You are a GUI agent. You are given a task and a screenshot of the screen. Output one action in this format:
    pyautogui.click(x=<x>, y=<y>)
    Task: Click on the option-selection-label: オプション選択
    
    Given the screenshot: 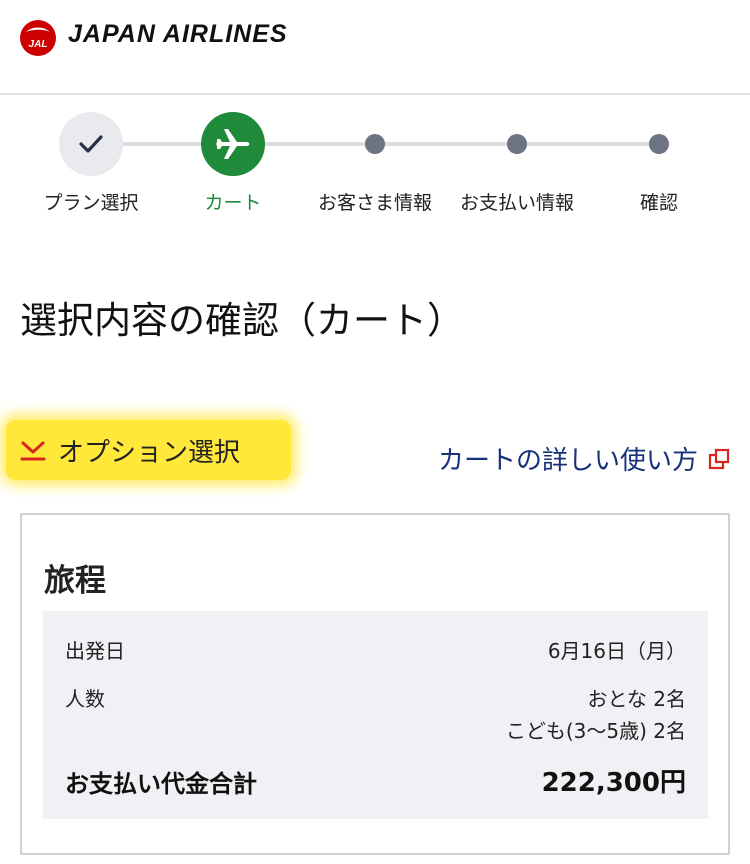 What is the action you would take?
    pyautogui.click(x=149, y=452)
    